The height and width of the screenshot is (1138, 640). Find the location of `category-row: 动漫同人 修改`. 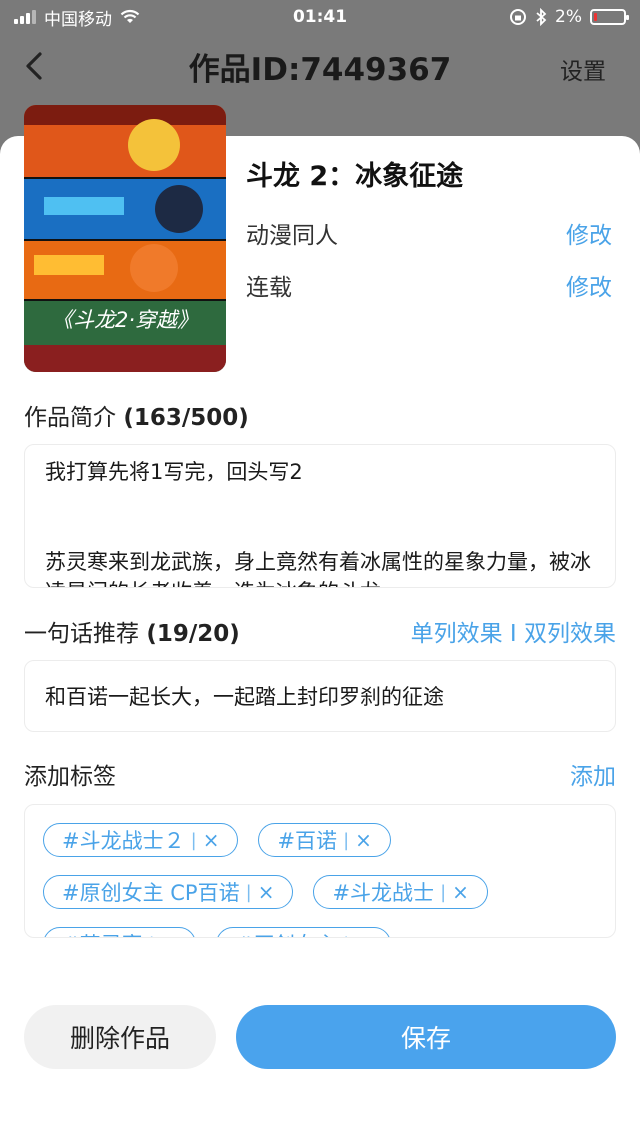

category-row: 动漫同人 修改 is located at coordinates (429, 233).